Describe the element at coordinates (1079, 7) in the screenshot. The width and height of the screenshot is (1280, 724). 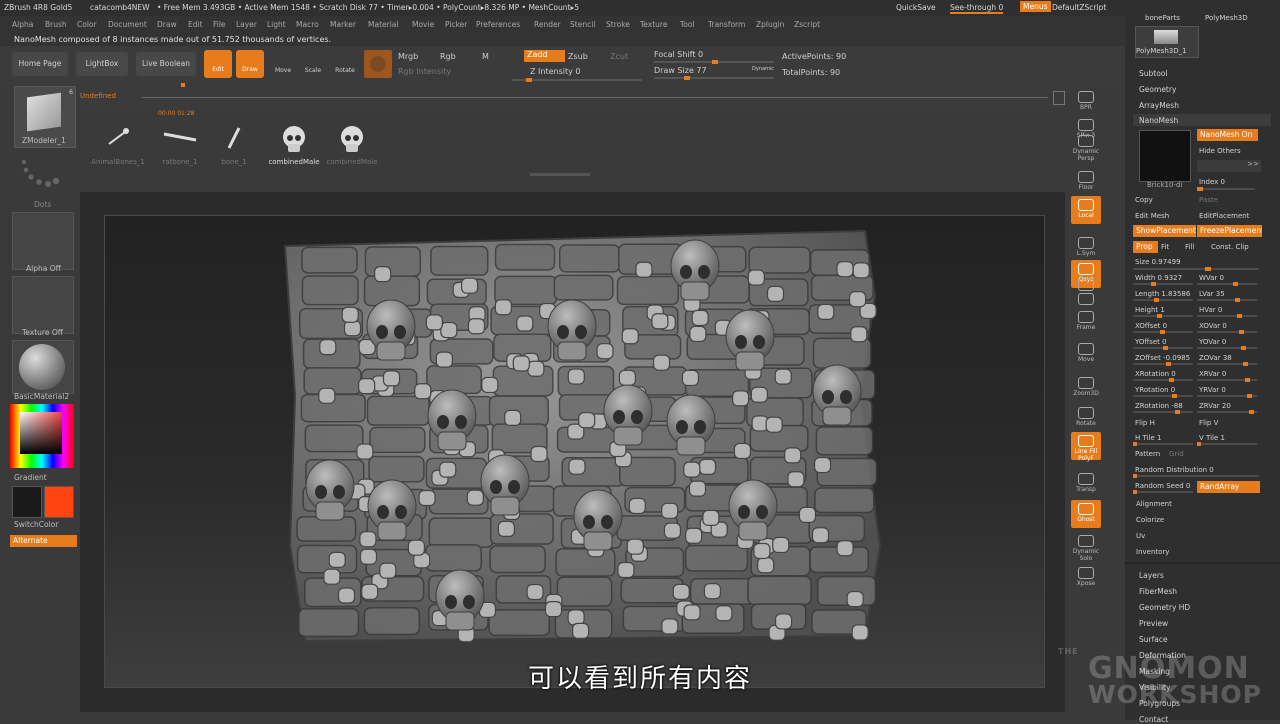
I see `defaultzscript-button: DefaultZScript` at that location.